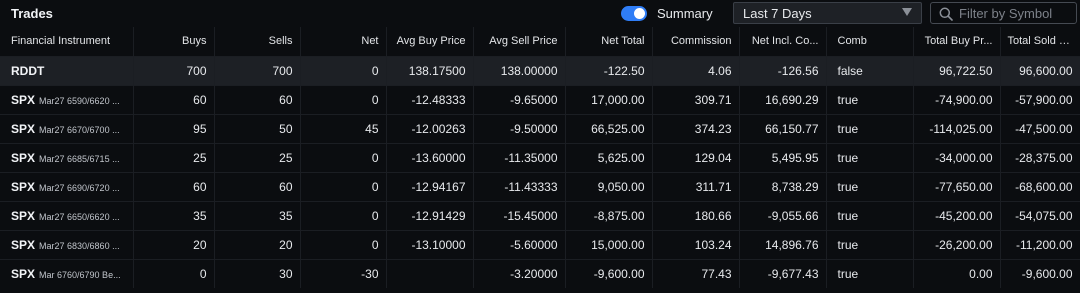  Describe the element at coordinates (696, 273) in the screenshot. I see `cell-commission: 77.43` at that location.